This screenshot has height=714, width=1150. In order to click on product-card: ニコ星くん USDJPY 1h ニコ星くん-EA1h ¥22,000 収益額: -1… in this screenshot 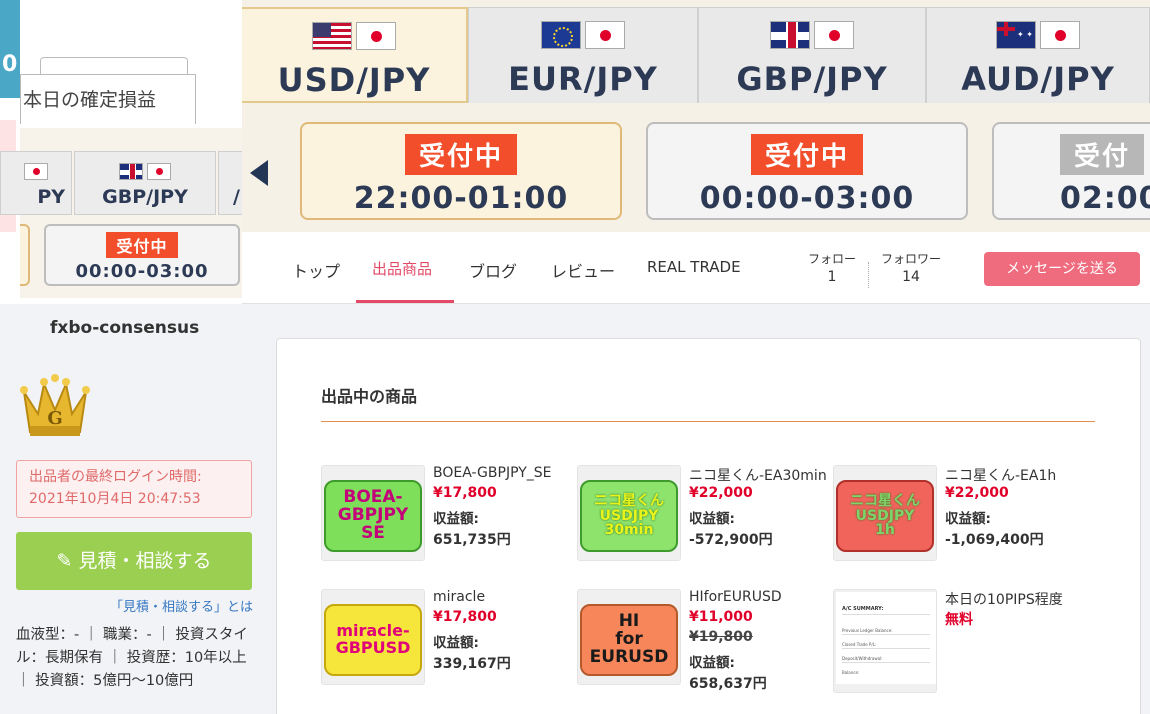, I will do `click(961, 520)`.